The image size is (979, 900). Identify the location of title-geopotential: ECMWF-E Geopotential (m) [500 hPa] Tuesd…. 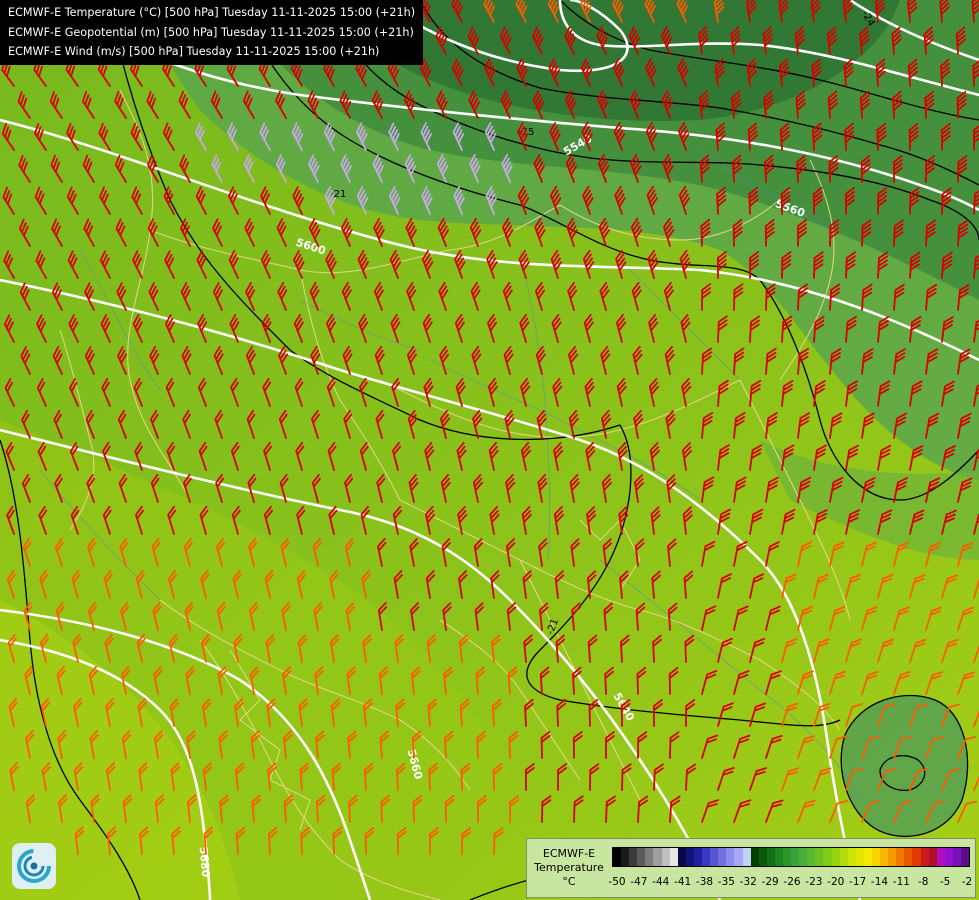
(211, 32).